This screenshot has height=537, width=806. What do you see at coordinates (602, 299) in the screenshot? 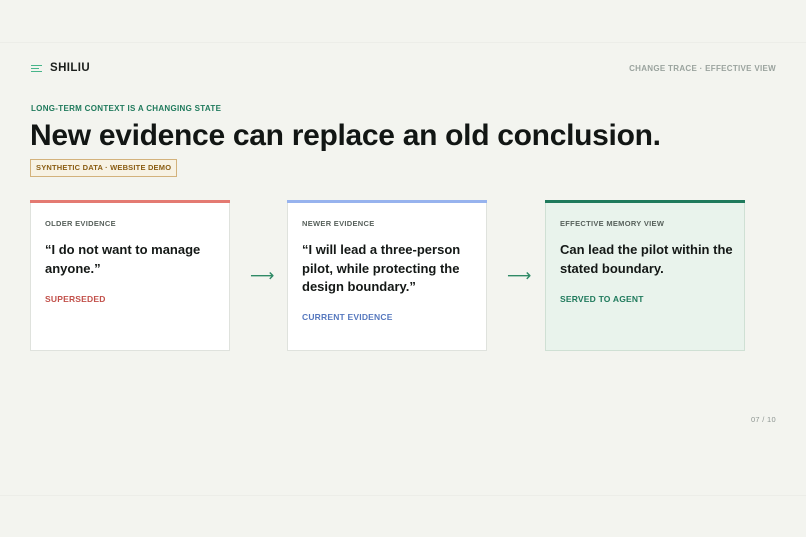
I see `card-status: SERVED TO AGENT` at bounding box center [602, 299].